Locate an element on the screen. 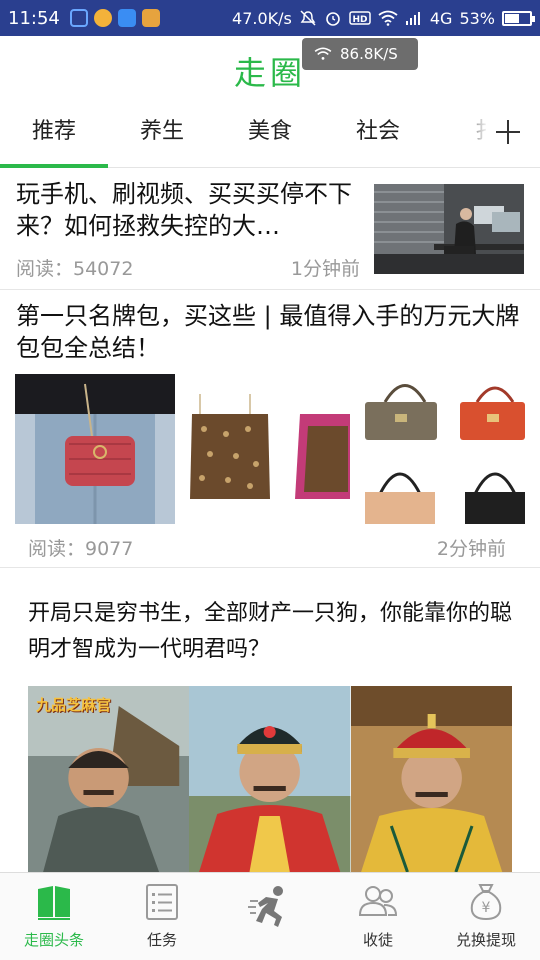  tab-health: 养生 is located at coordinates (162, 134).